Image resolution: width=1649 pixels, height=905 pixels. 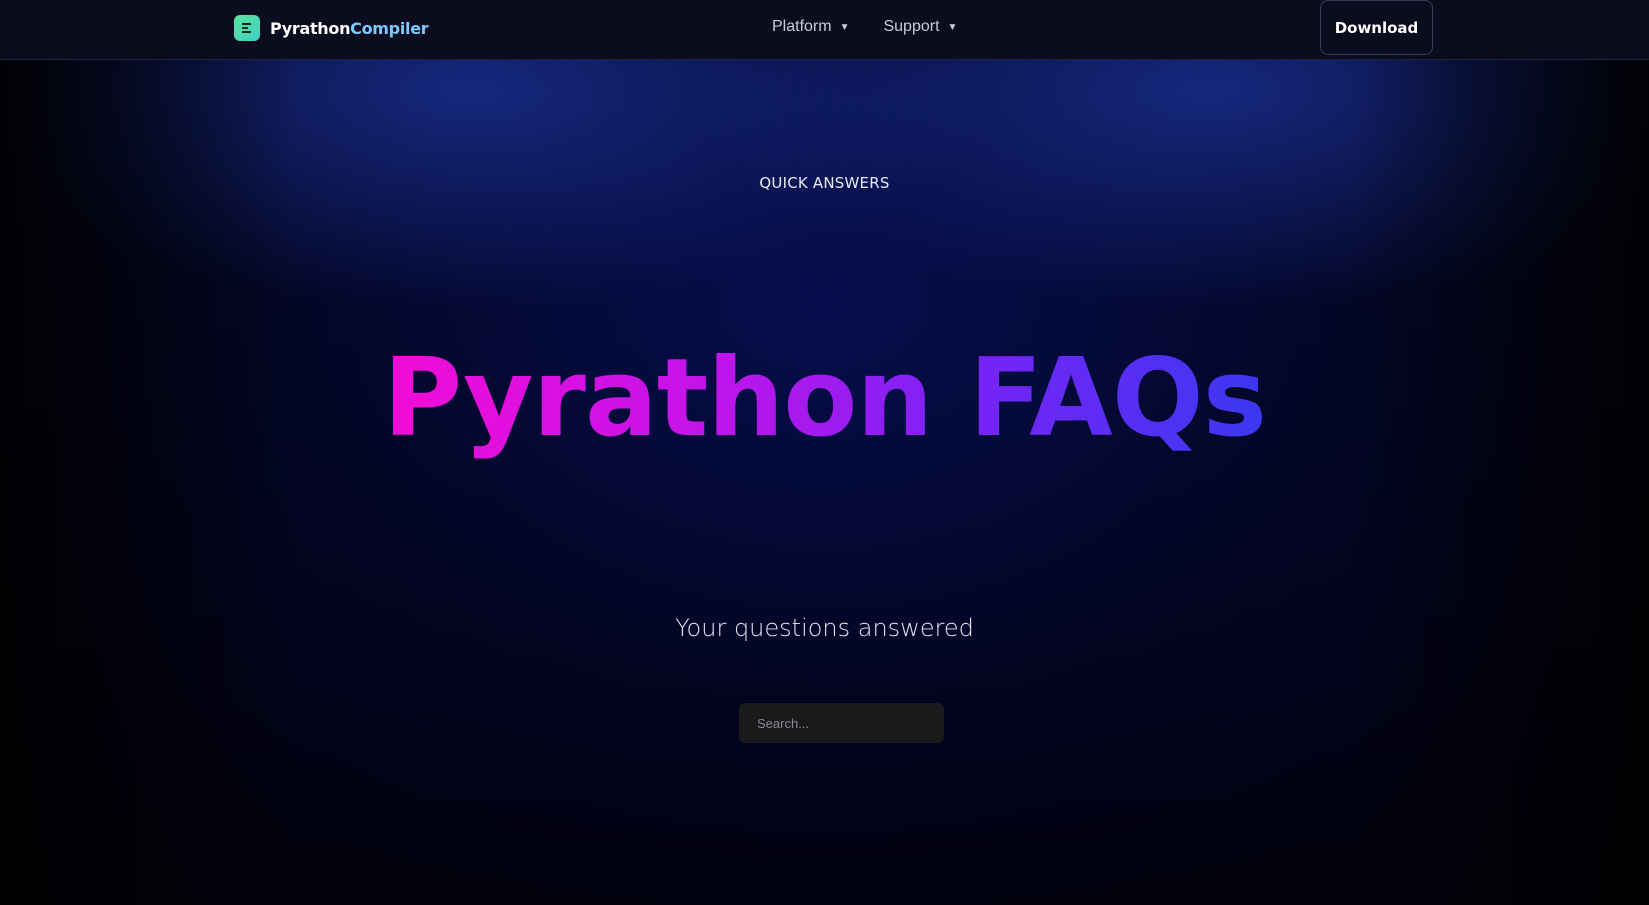 I want to click on menu-item-support: Support ▼, so click(x=920, y=27).